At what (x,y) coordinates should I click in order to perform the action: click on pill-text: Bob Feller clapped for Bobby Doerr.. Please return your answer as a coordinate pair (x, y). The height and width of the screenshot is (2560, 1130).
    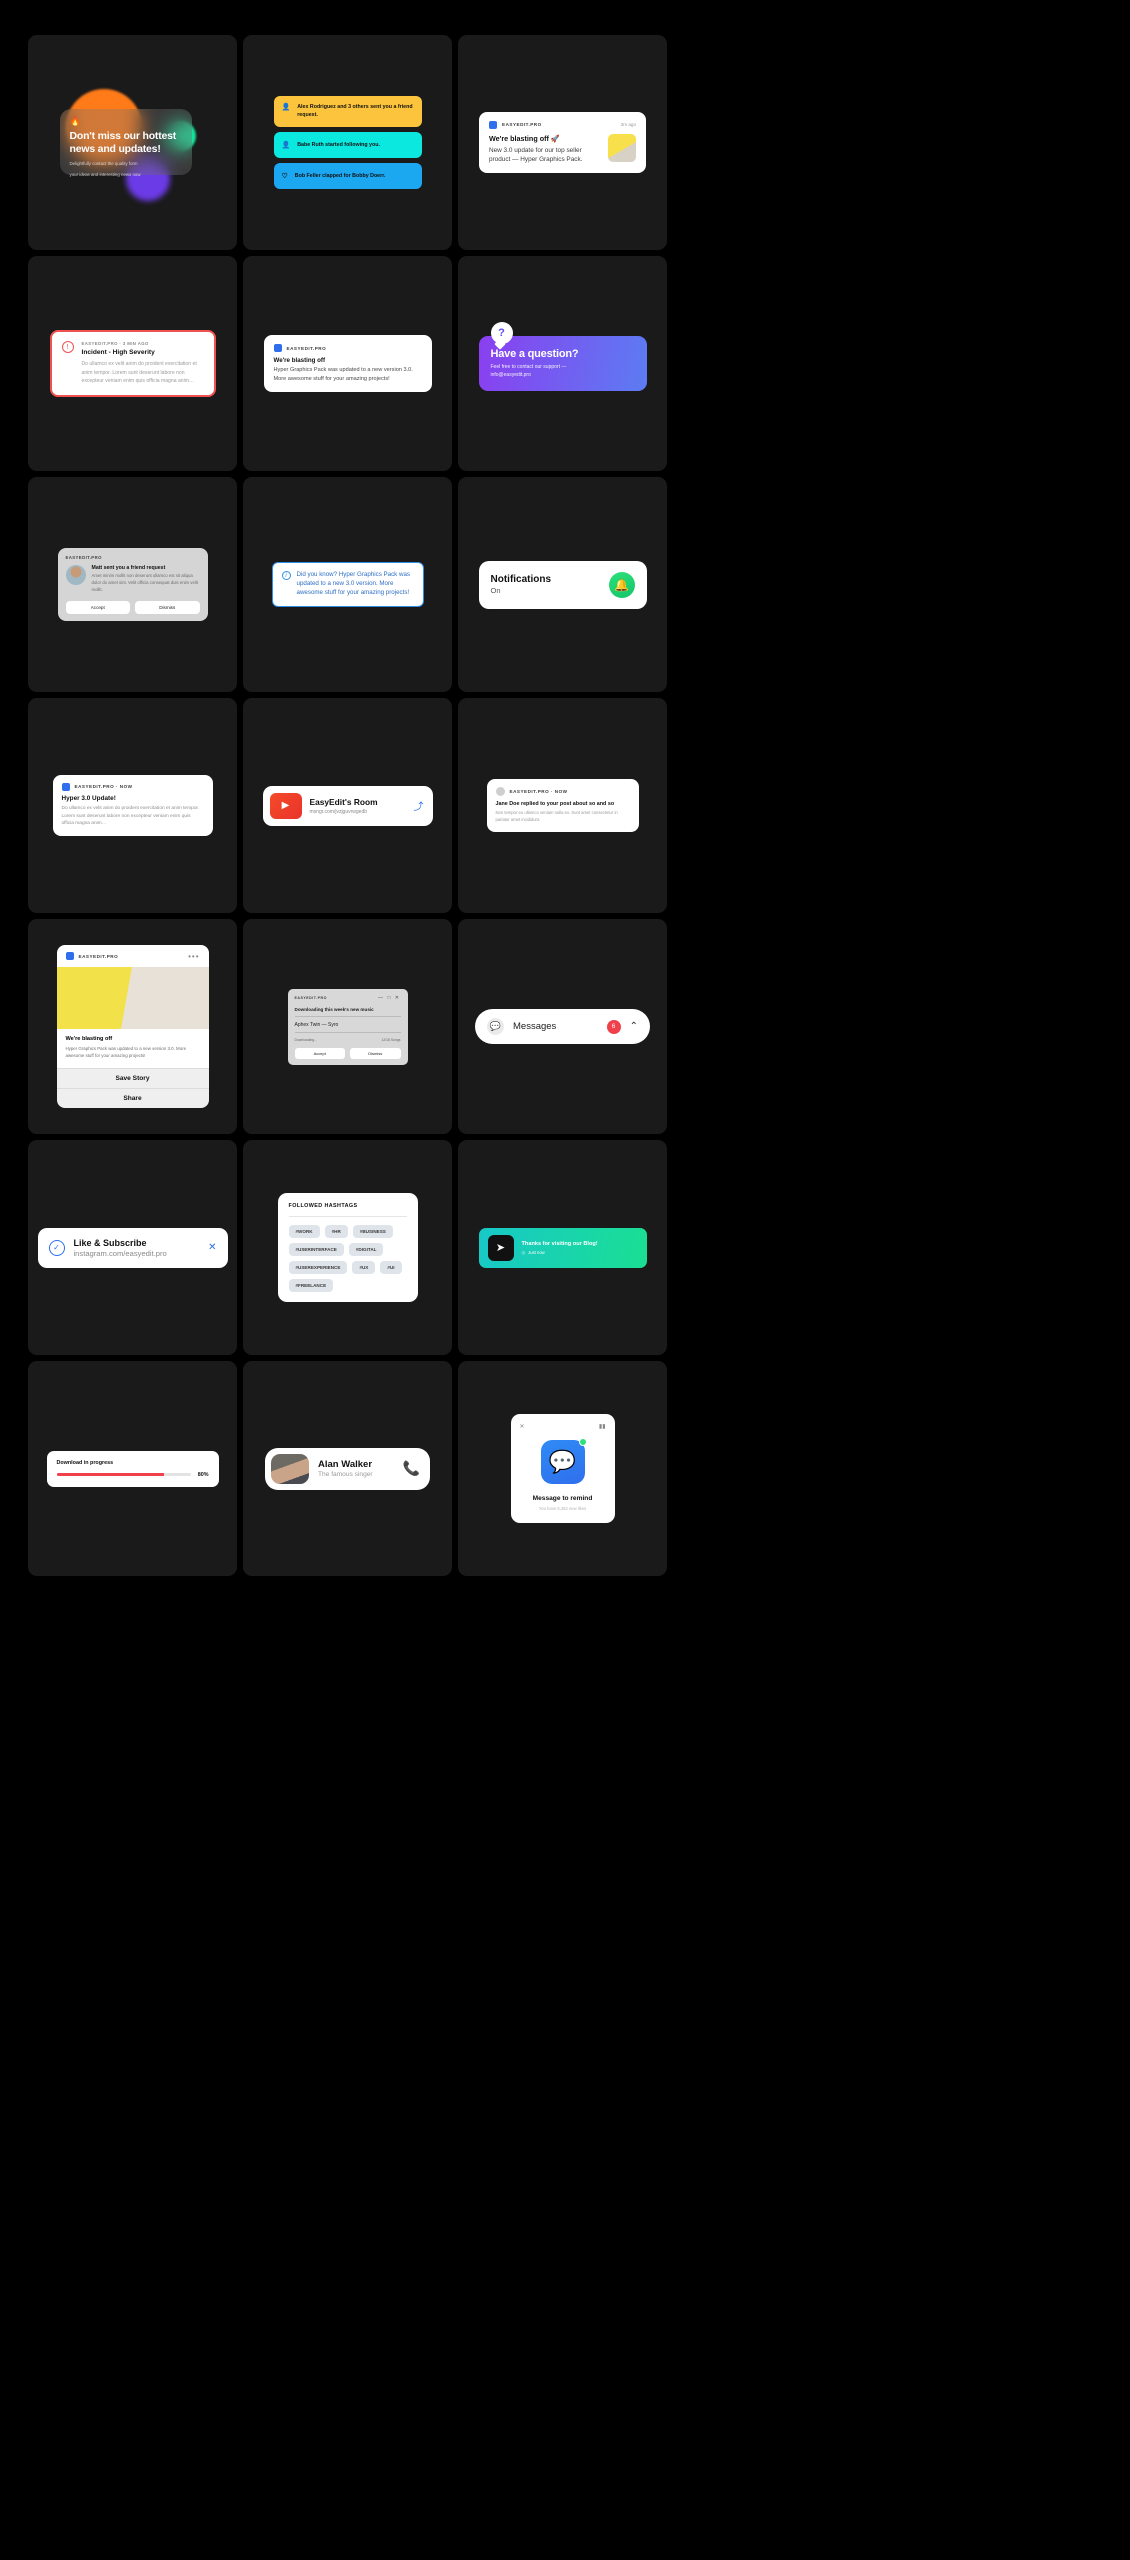
    Looking at the image, I should click on (340, 175).